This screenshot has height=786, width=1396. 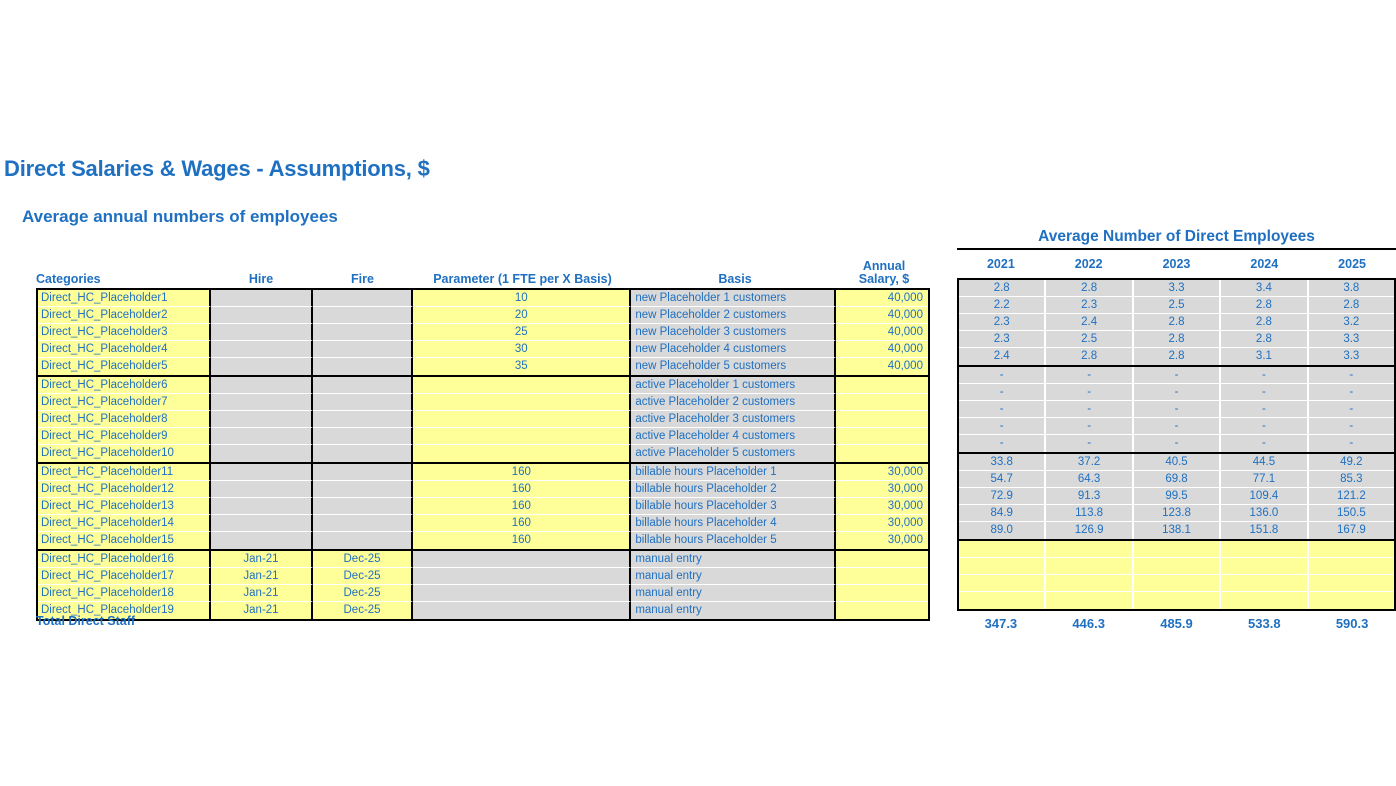 What do you see at coordinates (1003, 305) in the screenshot?
I see `cell-employee-count: 2.2` at bounding box center [1003, 305].